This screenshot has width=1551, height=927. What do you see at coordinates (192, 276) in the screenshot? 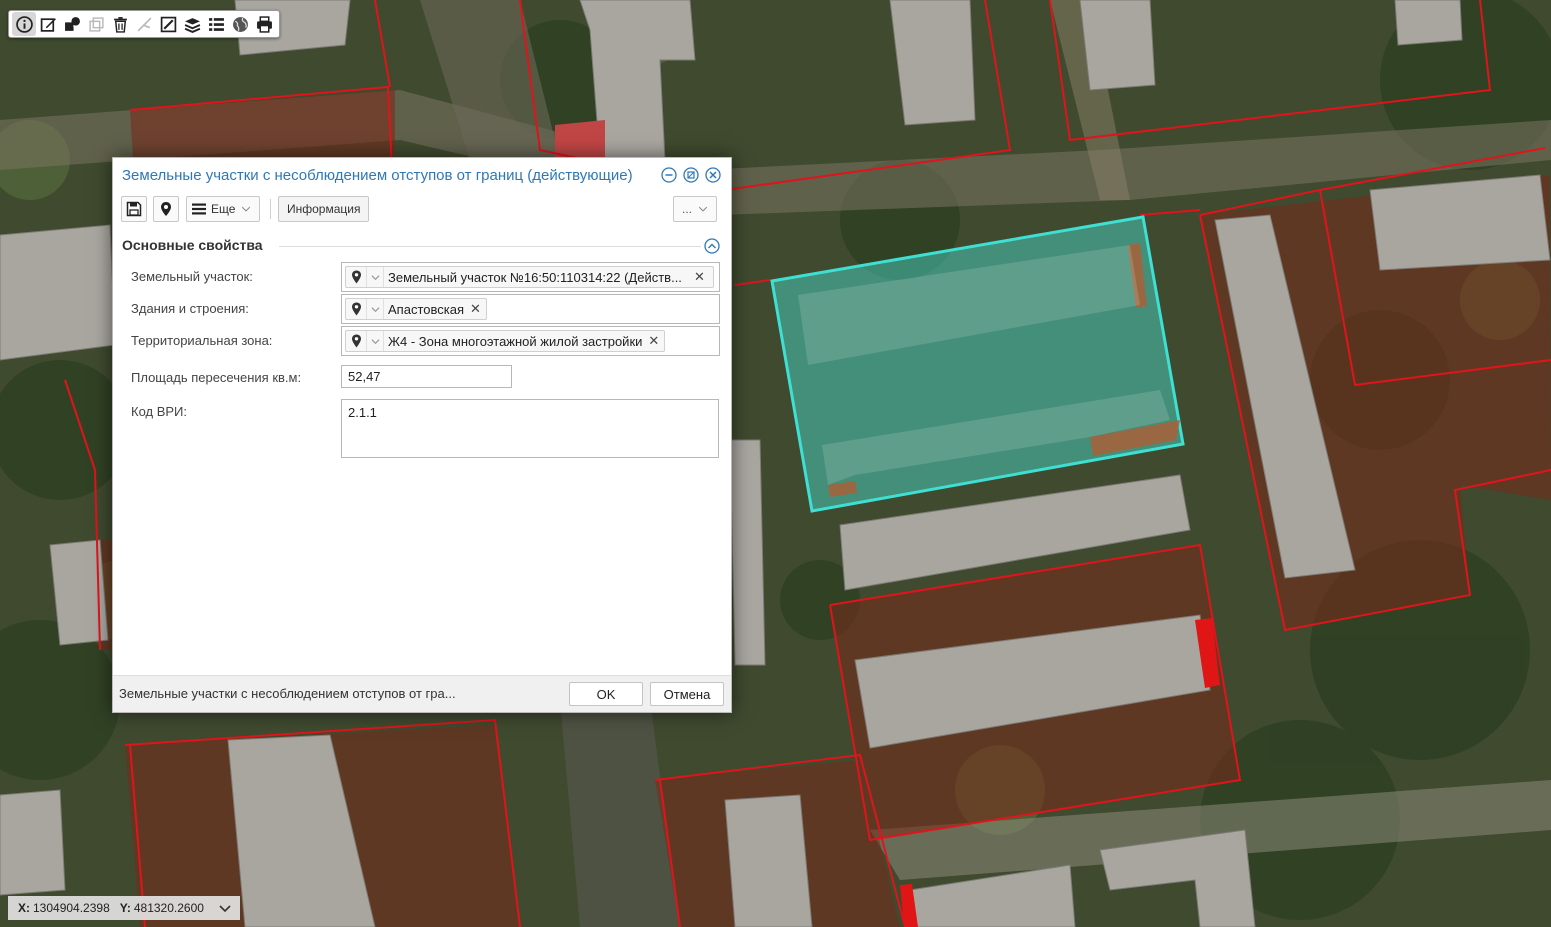
I see `land-plot-label: Земельный участок:` at bounding box center [192, 276].